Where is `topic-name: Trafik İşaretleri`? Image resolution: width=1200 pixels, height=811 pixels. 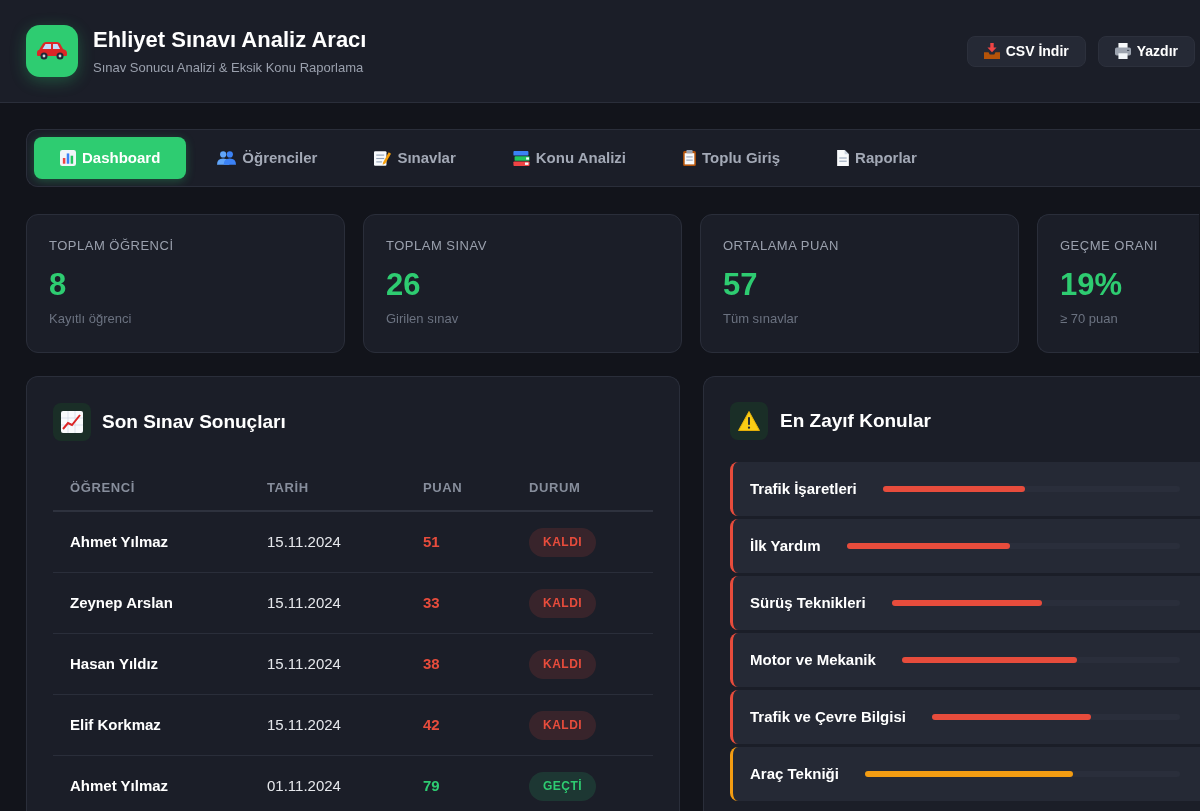 topic-name: Trafik İşaretleri is located at coordinates (803, 488).